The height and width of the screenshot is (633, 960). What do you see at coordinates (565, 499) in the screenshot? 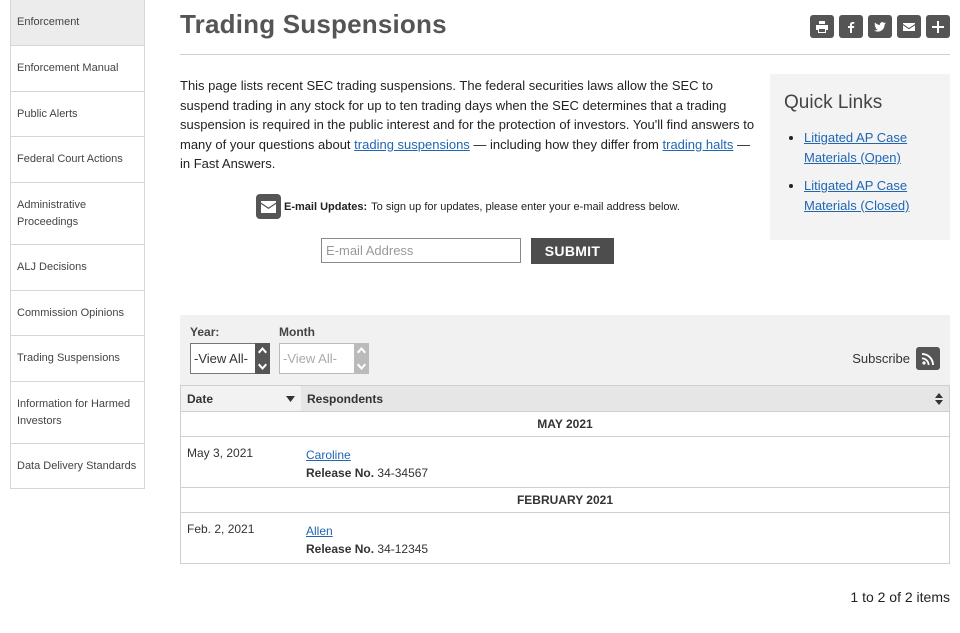
I see `group-header-february-2021: FEBRUARY 2021` at bounding box center [565, 499].